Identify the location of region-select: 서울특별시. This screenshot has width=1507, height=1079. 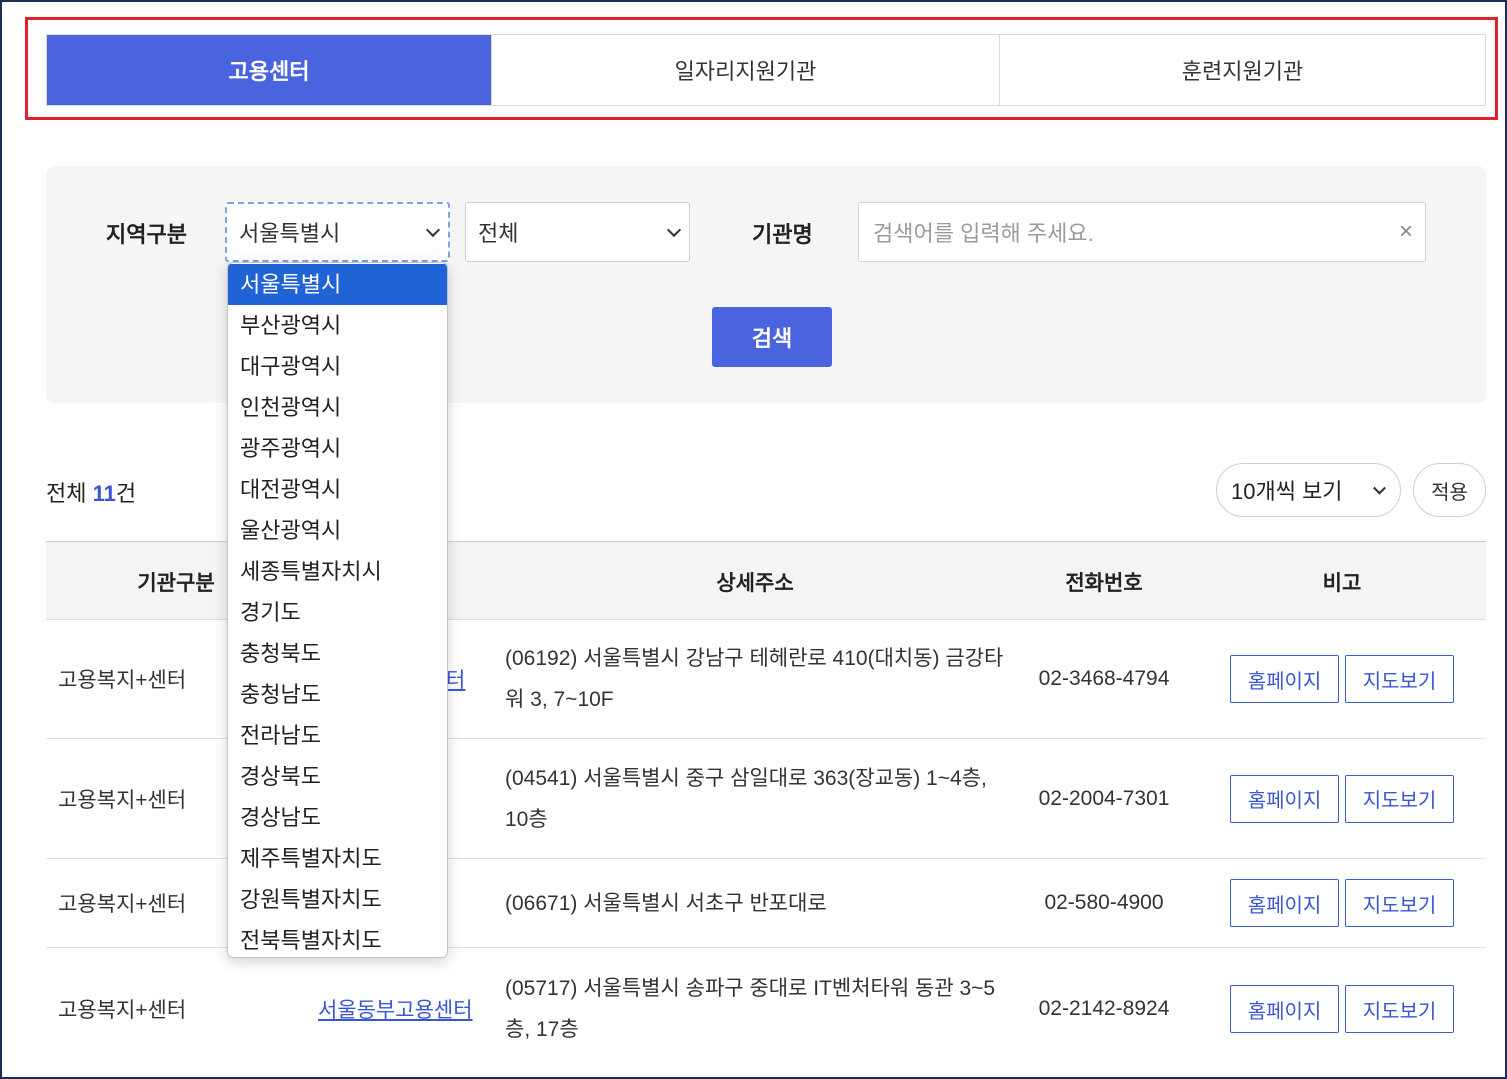
(337, 232).